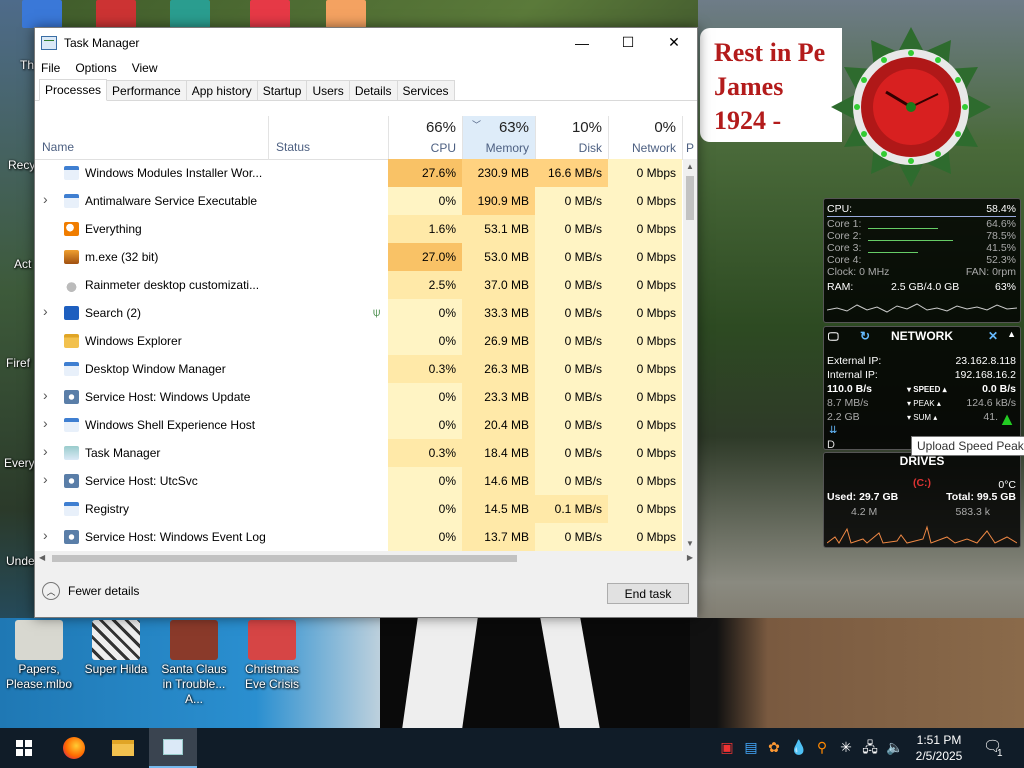 The height and width of the screenshot is (768, 1024). What do you see at coordinates (751, 747) in the screenshot?
I see `tray-display-icon: ▤` at bounding box center [751, 747].